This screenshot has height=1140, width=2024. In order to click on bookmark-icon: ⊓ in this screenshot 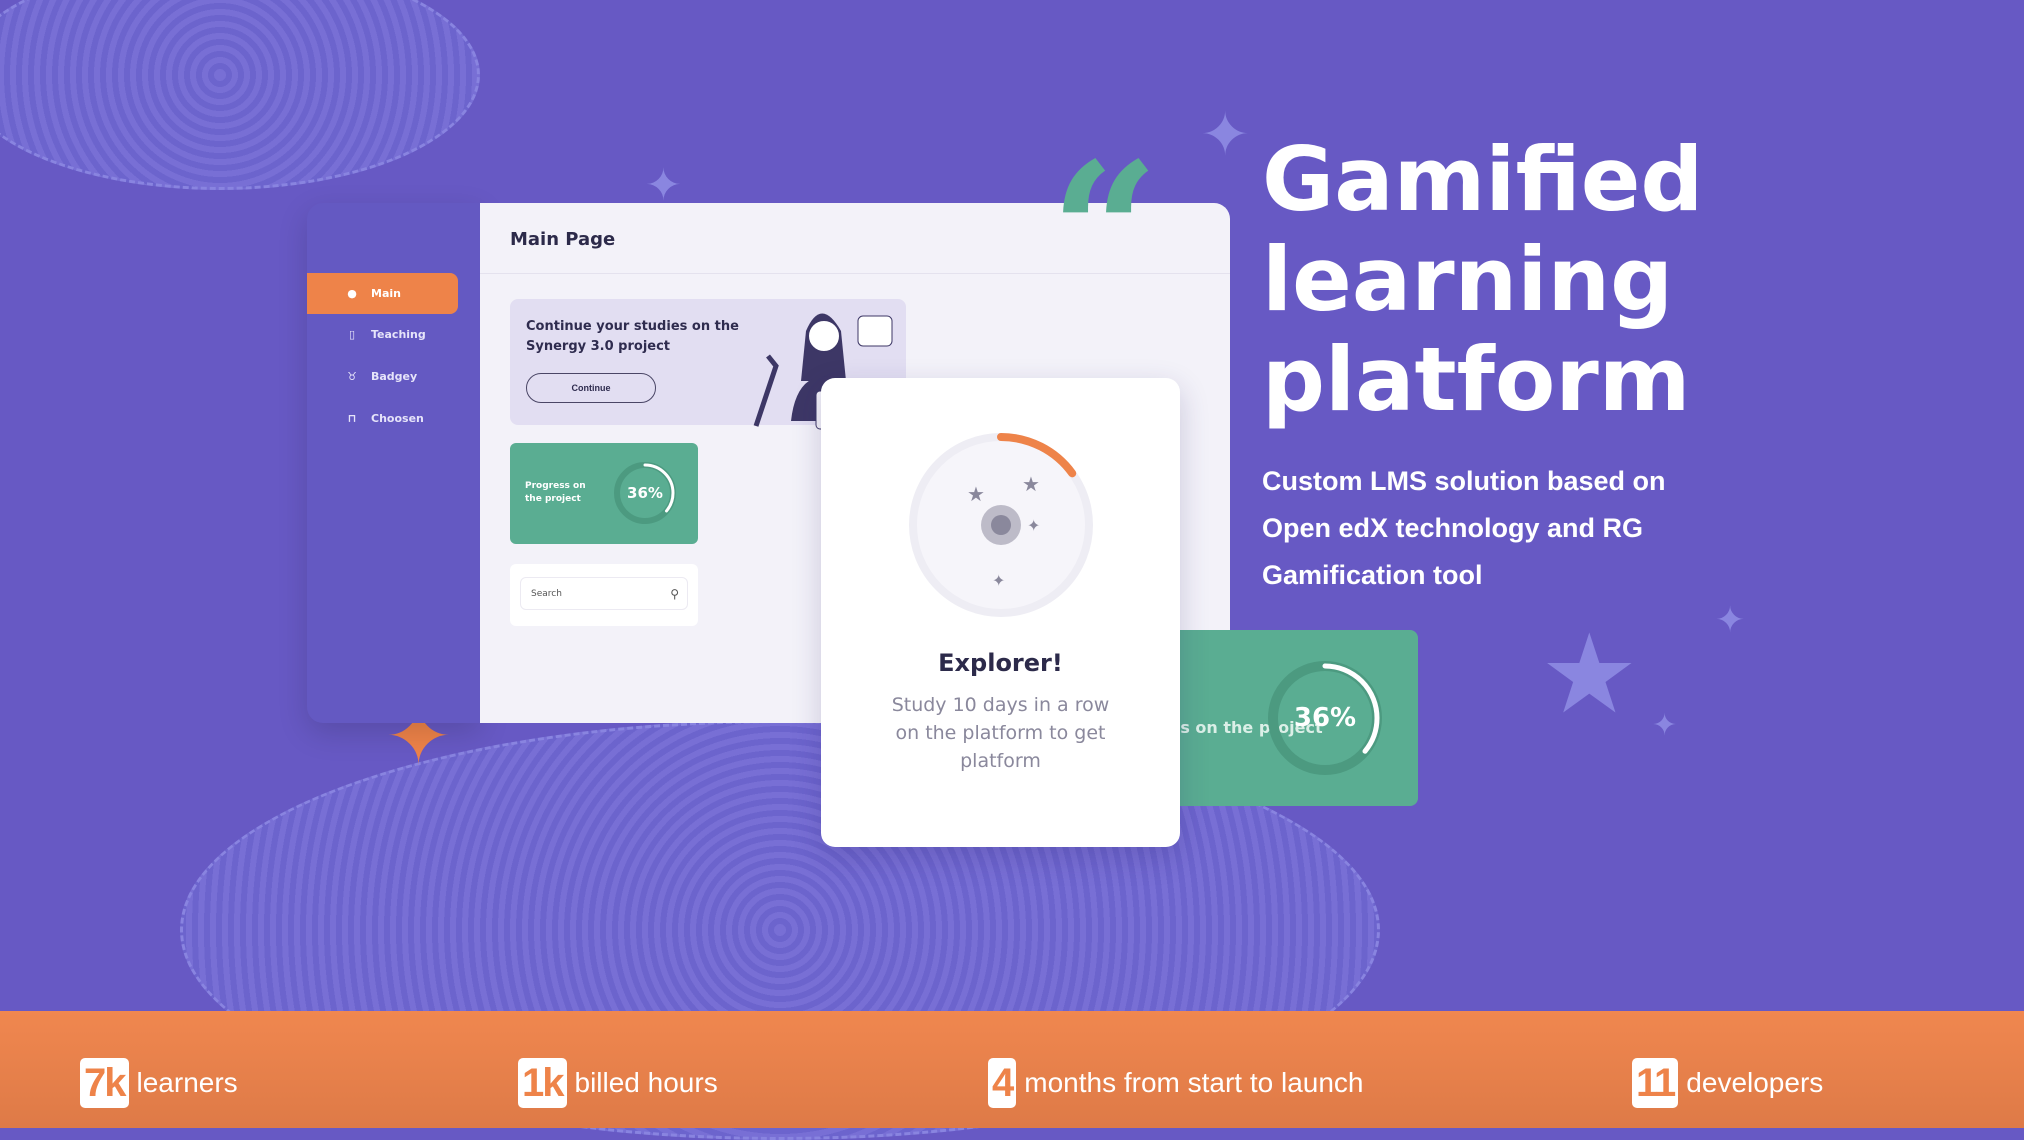, I will do `click(352, 418)`.